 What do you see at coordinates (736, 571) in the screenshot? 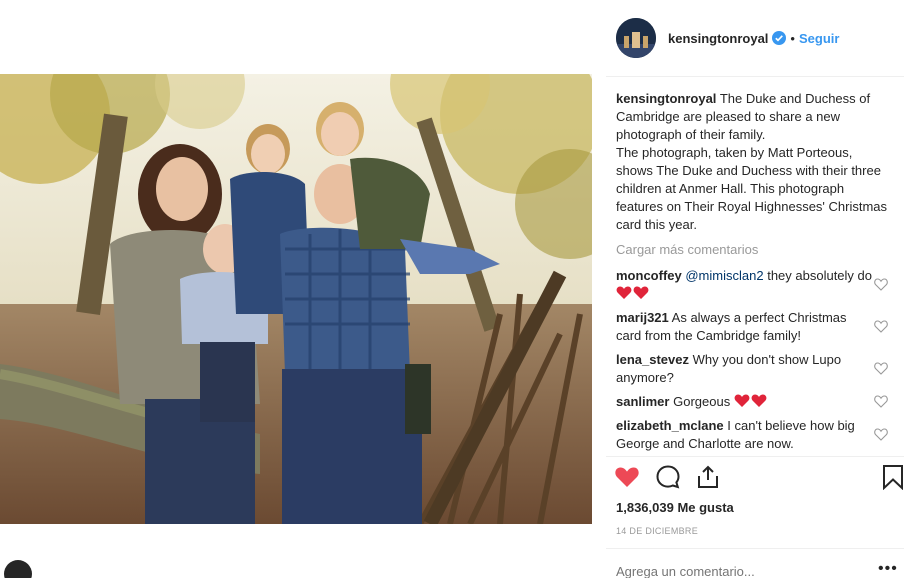
I see `add-comment-input` at bounding box center [736, 571].